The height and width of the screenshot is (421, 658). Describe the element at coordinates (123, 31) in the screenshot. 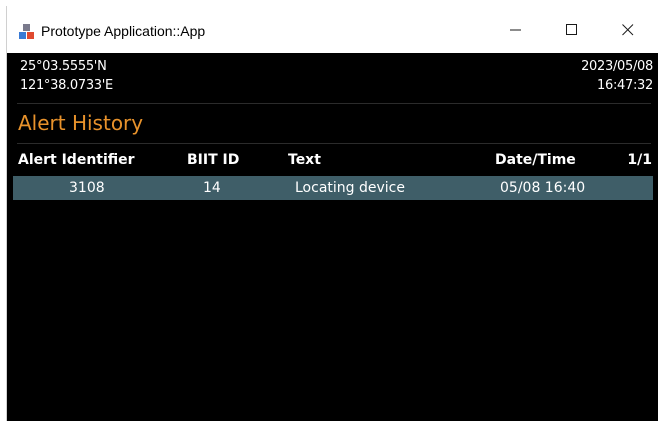

I see `window-title: Prototype Application::App` at that location.